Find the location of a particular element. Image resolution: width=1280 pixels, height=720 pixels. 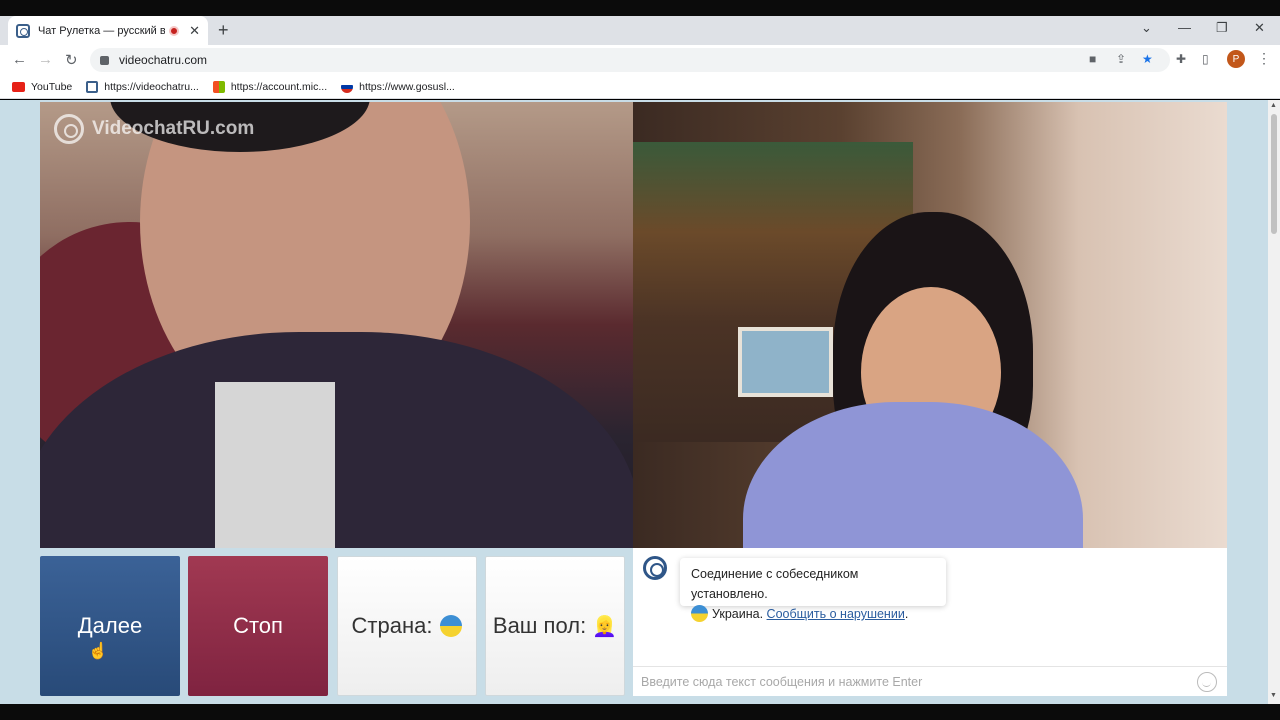

gender-label: Ваш пол: is located at coordinates (539, 625).